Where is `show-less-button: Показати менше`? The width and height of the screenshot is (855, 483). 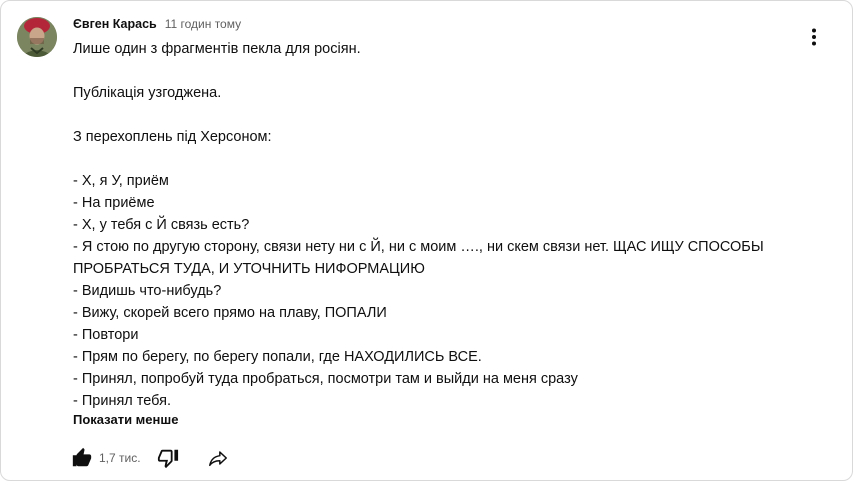 show-less-button: Показати менше is located at coordinates (125, 419).